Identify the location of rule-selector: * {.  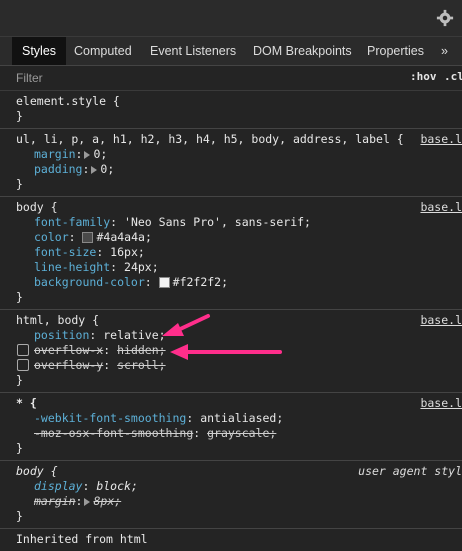
(26, 403).